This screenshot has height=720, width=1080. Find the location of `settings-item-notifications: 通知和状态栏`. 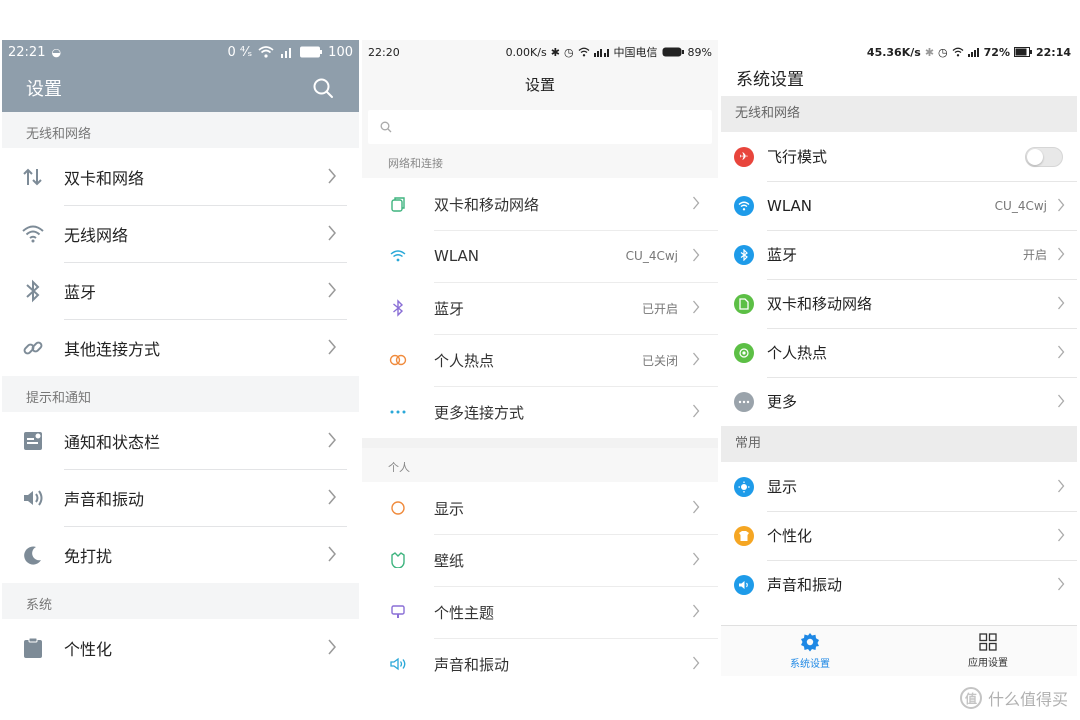

settings-item-notifications: 通知和状态栏 is located at coordinates (180, 440).